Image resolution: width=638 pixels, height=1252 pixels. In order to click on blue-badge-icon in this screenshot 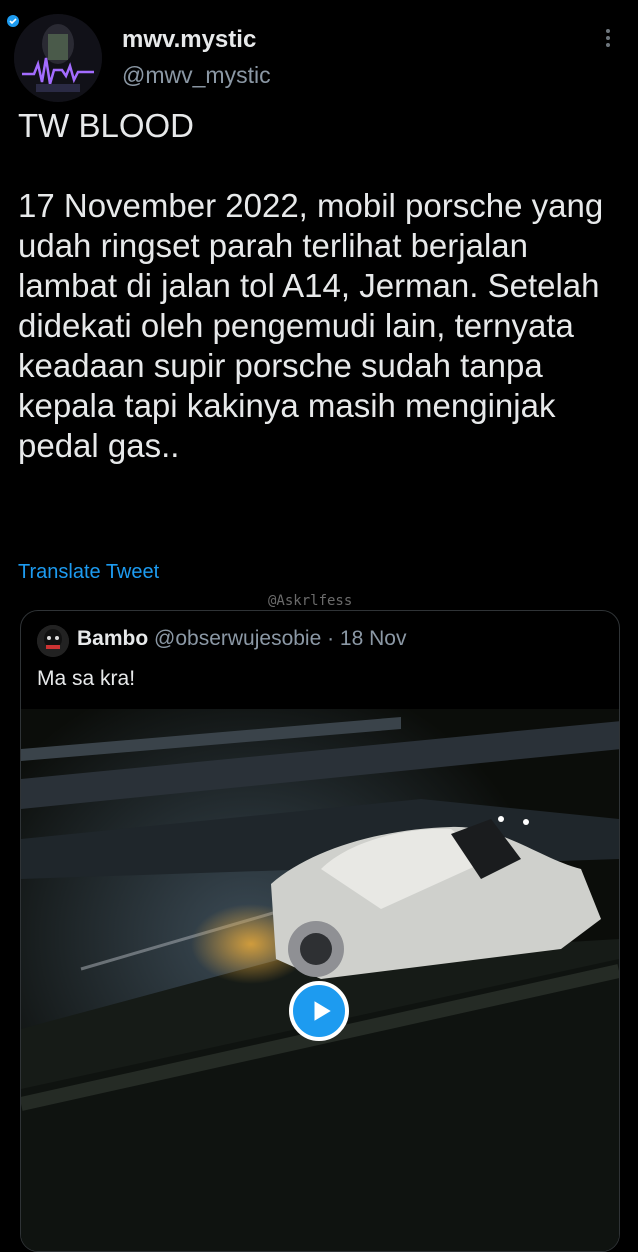, I will do `click(13, 21)`.